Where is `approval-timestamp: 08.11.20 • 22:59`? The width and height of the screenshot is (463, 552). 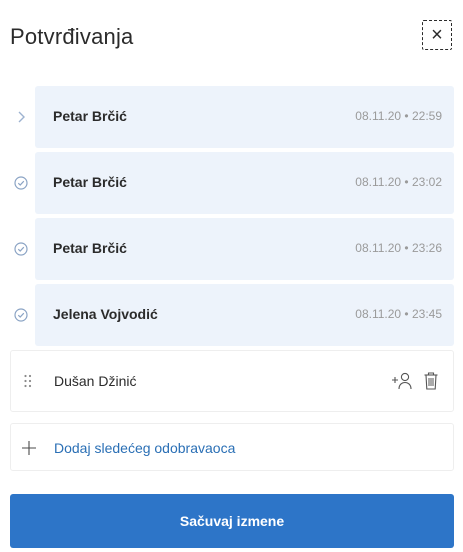 approval-timestamp: 08.11.20 • 22:59 is located at coordinates (398, 116).